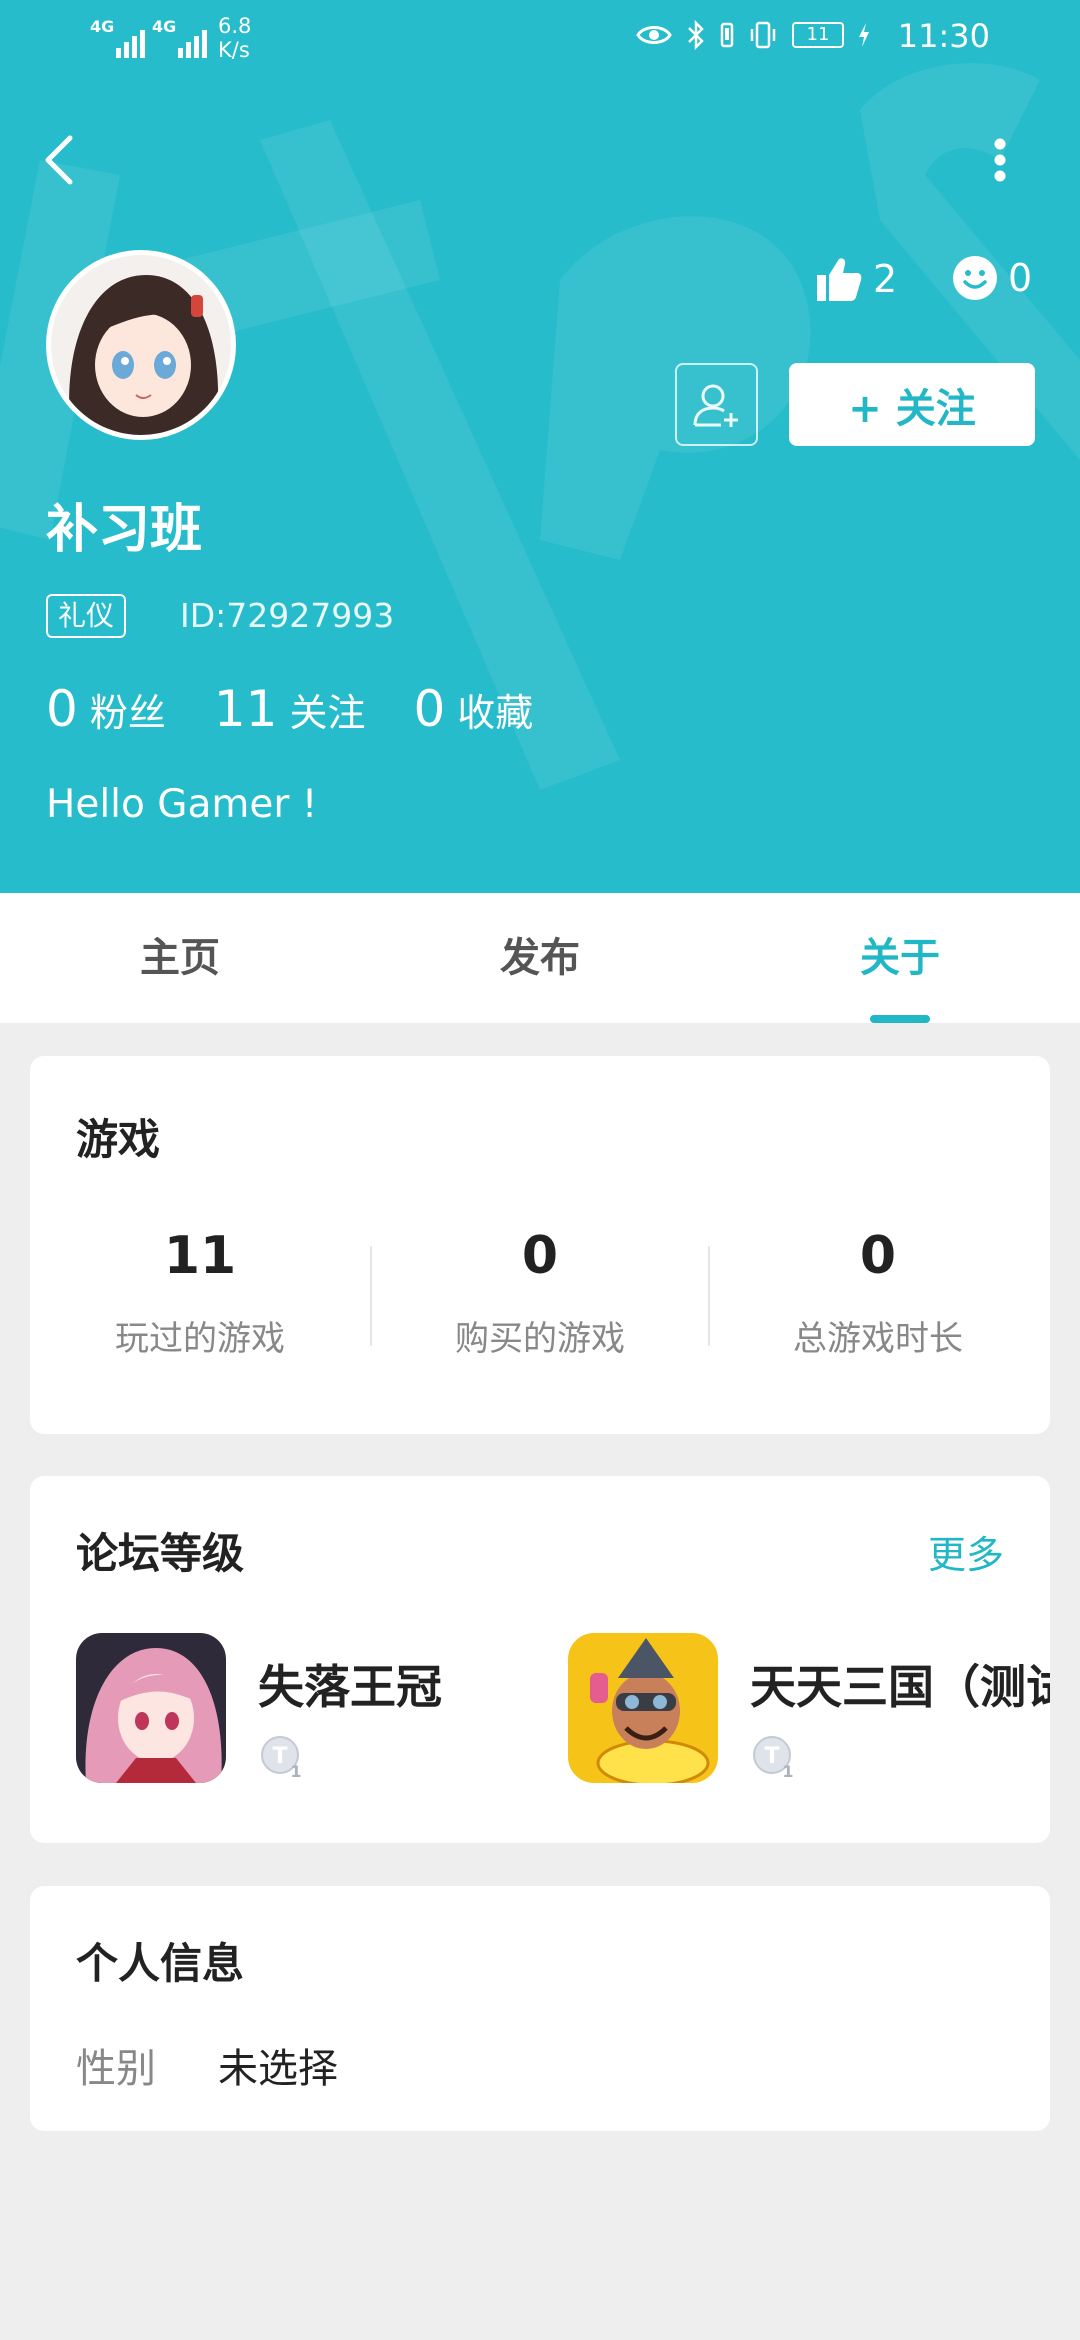 This screenshot has height=2340, width=1080. I want to click on purchased-games-count: 0, so click(540, 1256).